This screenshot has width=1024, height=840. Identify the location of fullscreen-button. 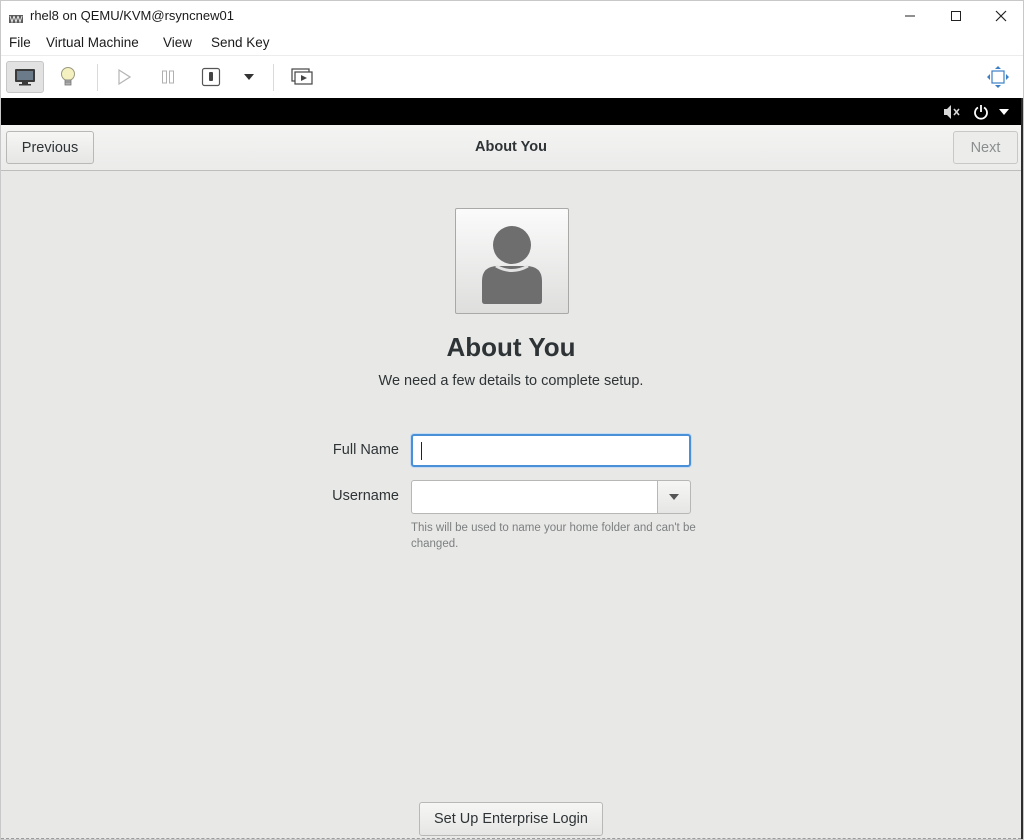
(998, 77).